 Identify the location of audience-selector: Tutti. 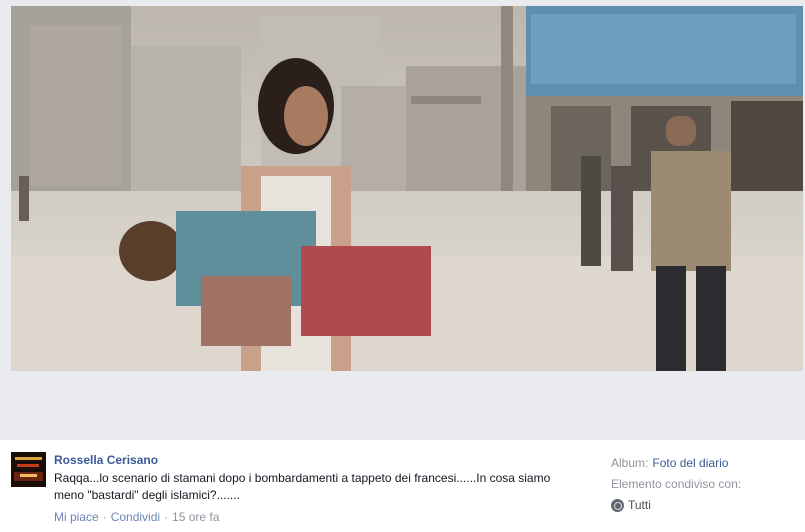
(706, 505).